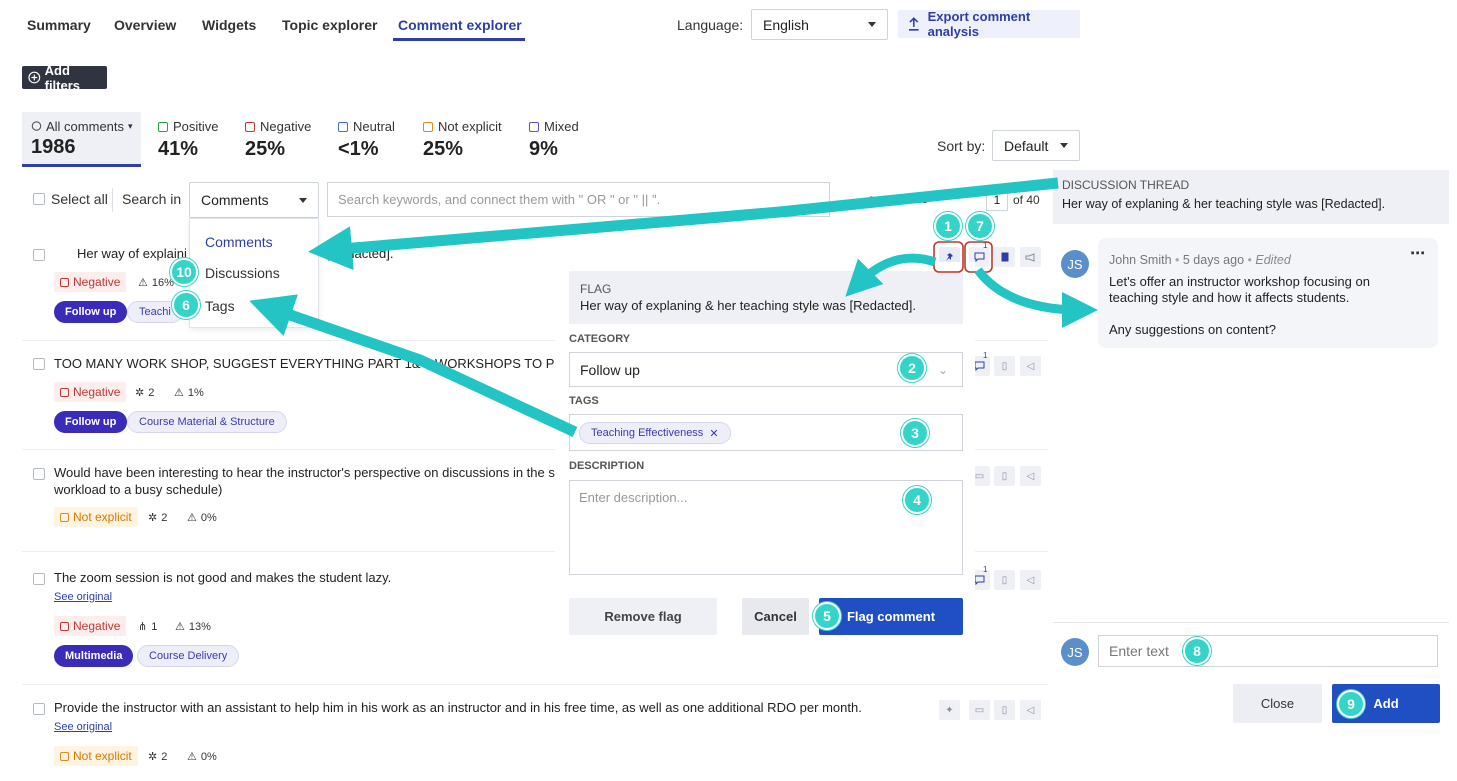 This screenshot has height=781, width=1457. I want to click on stat-not-explicit-label: Not explicit, so click(470, 126).